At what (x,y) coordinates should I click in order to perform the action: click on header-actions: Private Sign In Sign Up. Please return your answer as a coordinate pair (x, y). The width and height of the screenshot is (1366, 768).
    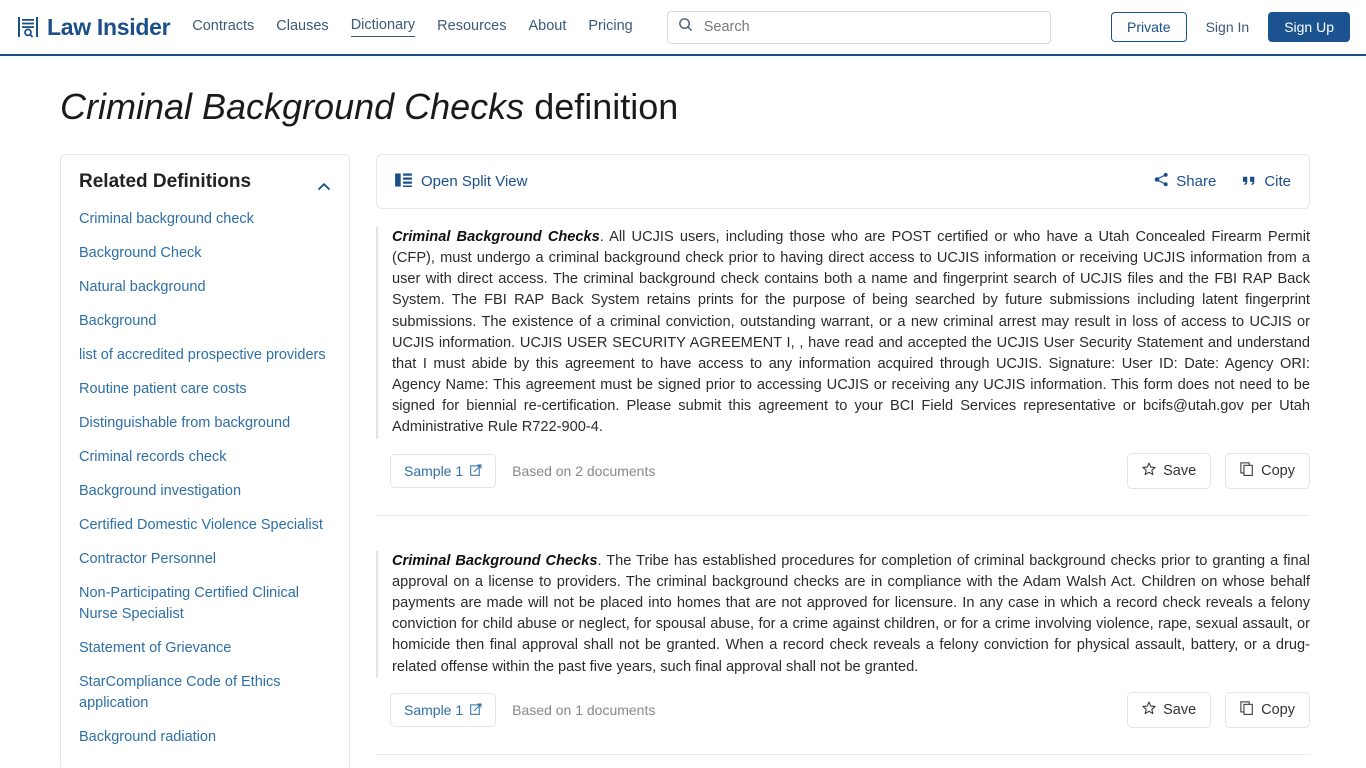
    Looking at the image, I should click on (1230, 27).